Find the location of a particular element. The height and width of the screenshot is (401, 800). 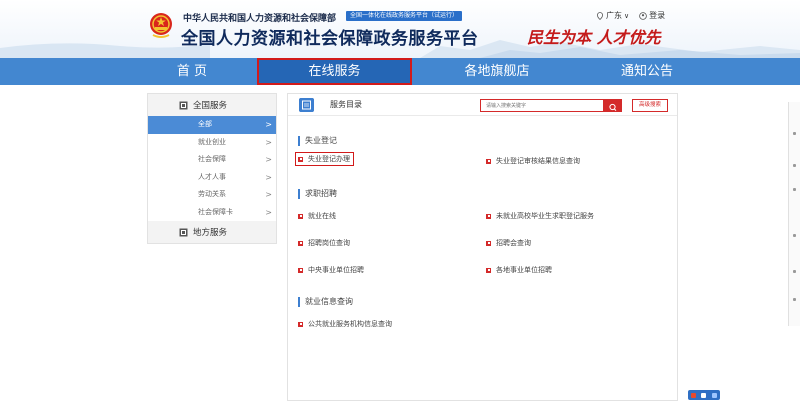

service-unemployment-result-query: 失业登记审核结果信息查询 is located at coordinates (533, 161).